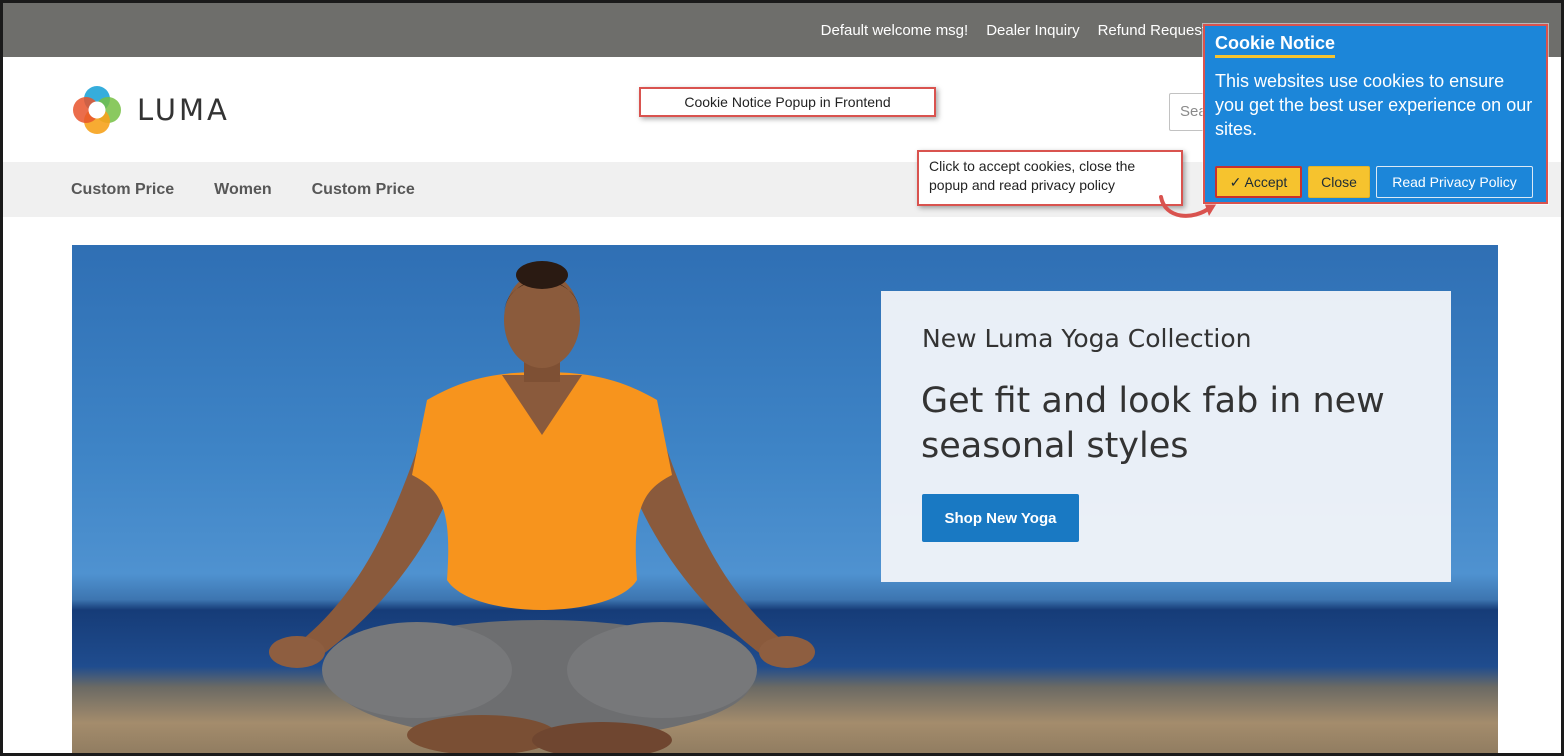 Image resolution: width=1564 pixels, height=756 pixels. What do you see at coordinates (1032, 30) in the screenshot?
I see `dealer-inquiry-link: Dealer Inquiry` at bounding box center [1032, 30].